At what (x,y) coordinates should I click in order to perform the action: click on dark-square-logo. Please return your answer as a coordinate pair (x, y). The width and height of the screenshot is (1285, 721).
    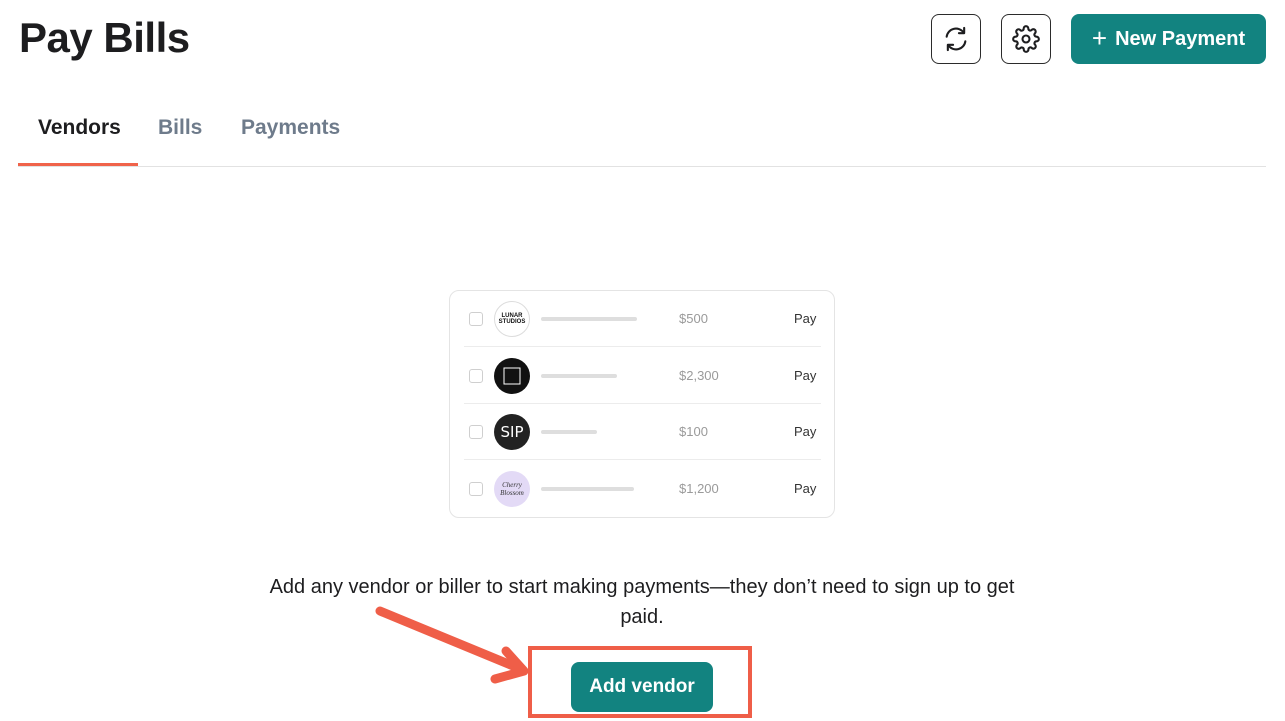
    Looking at the image, I should click on (512, 376).